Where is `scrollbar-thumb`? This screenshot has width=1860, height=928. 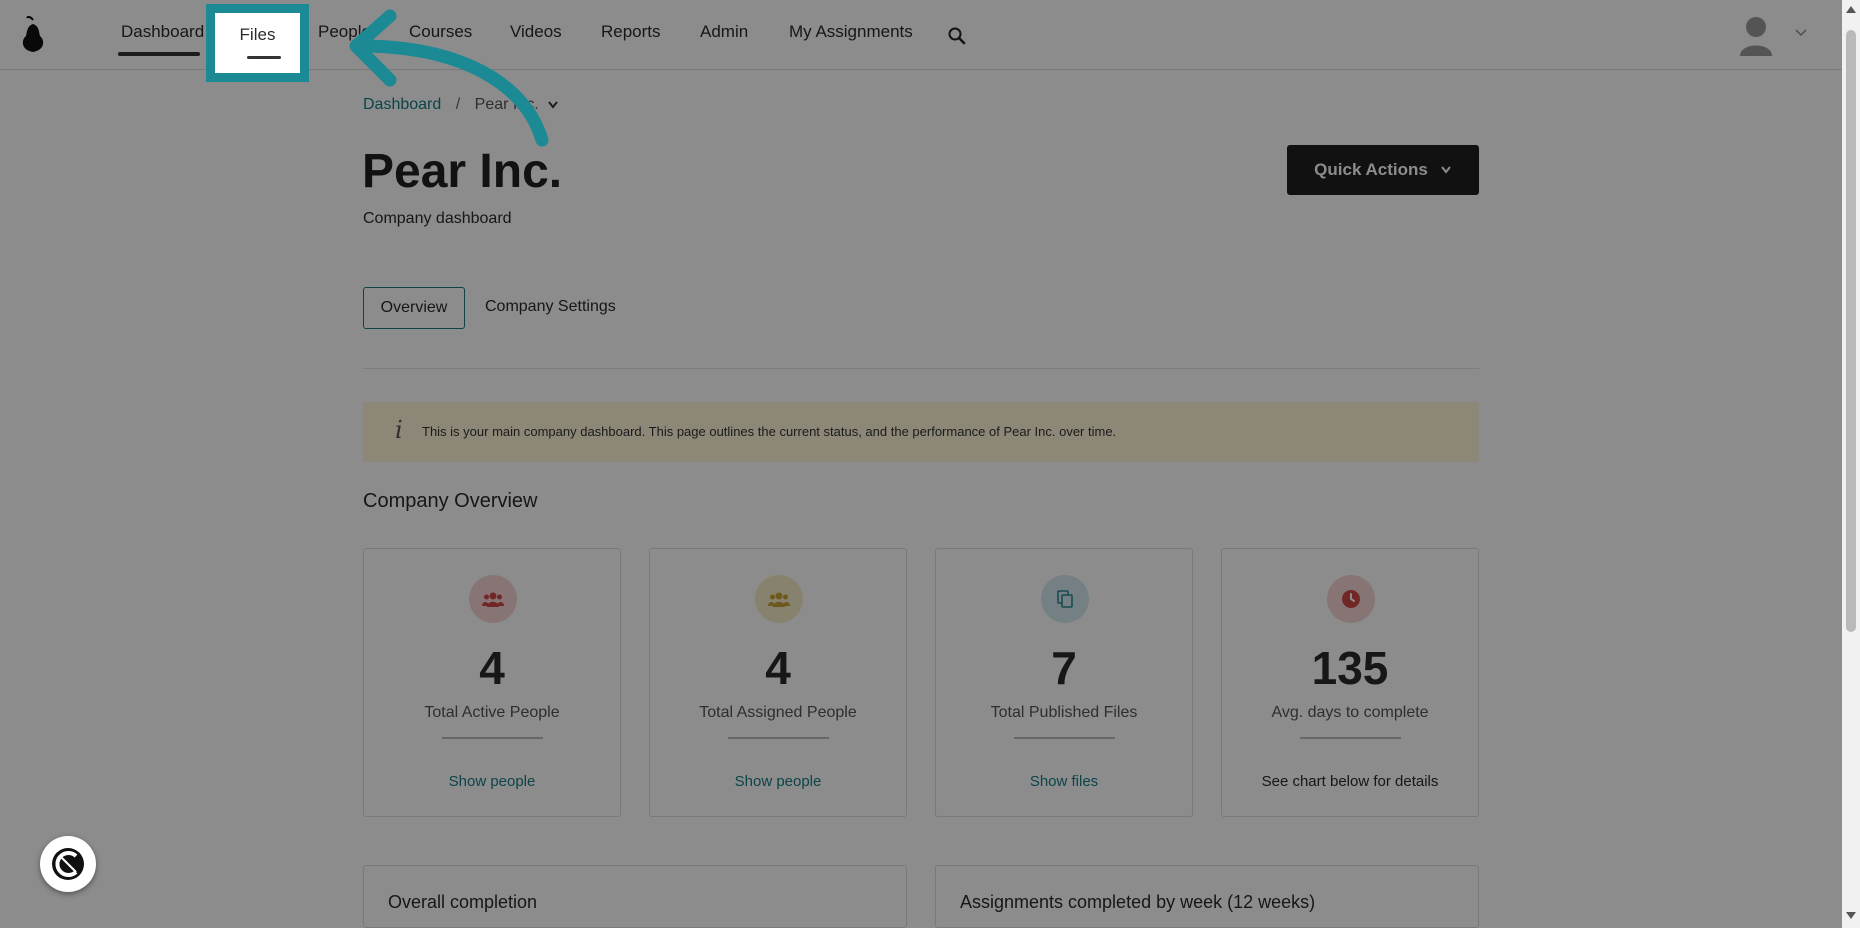
scrollbar-thumb is located at coordinates (1851, 331).